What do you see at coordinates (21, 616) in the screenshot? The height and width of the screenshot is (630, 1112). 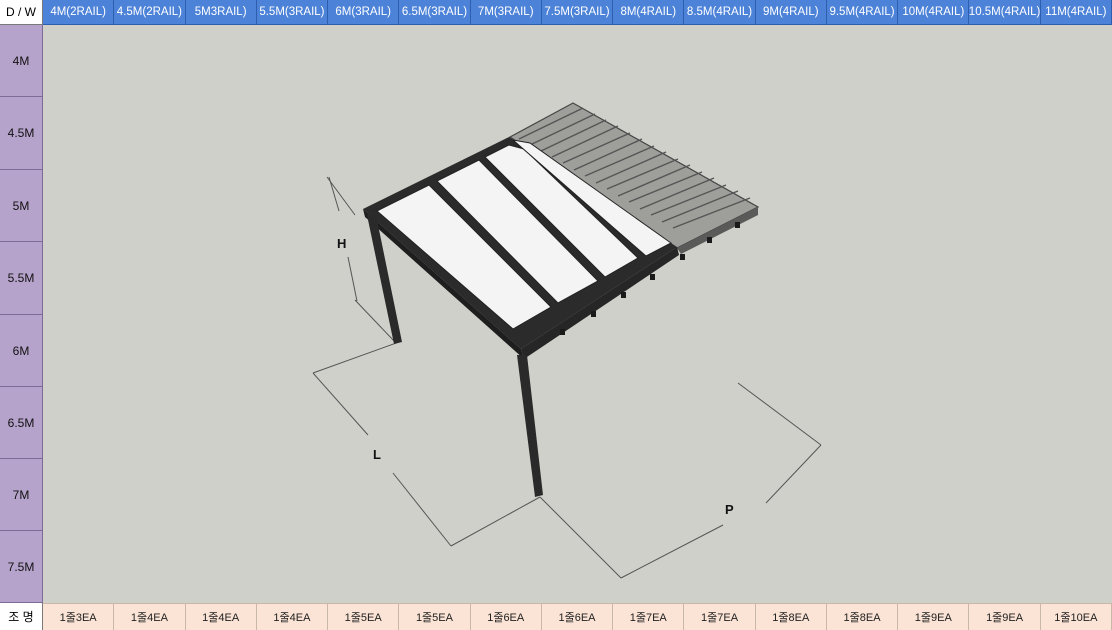 I see `lighting-label: 조 명` at bounding box center [21, 616].